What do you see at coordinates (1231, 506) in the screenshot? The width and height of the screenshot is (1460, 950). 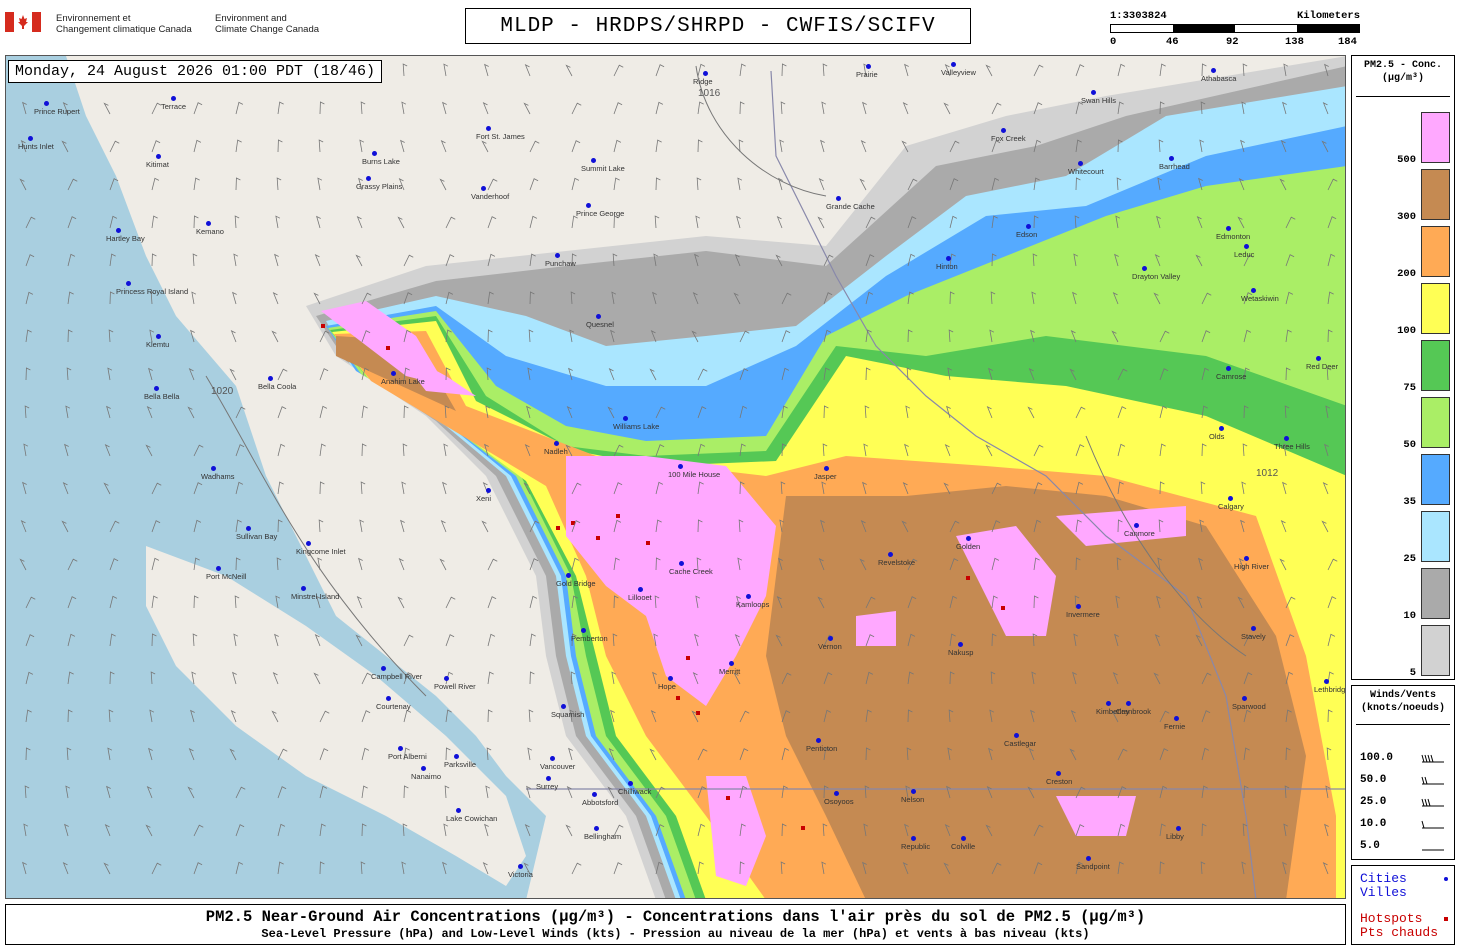 I see `city-label: Calgary` at bounding box center [1231, 506].